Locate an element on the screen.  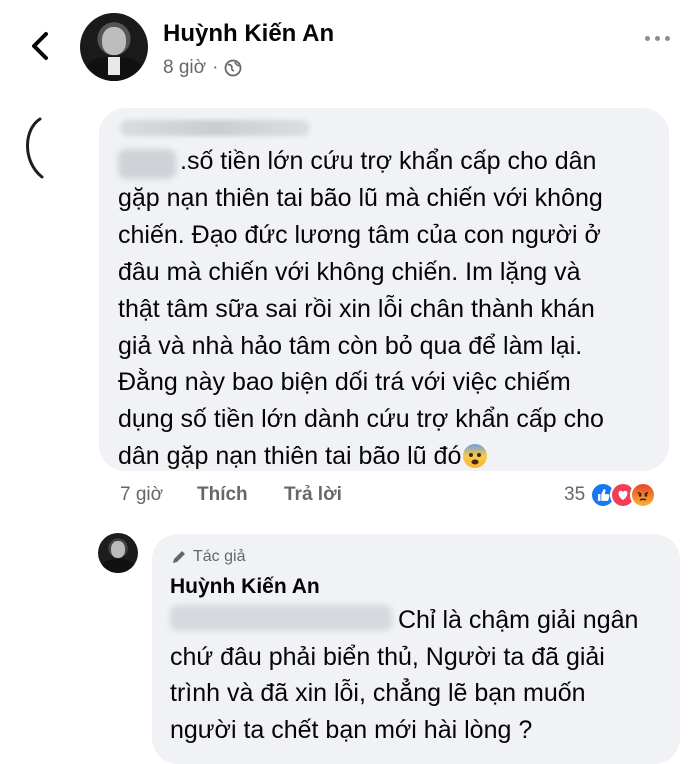
comment-actions: 7 giờ Thích Trả lời is located at coordinates (231, 495).